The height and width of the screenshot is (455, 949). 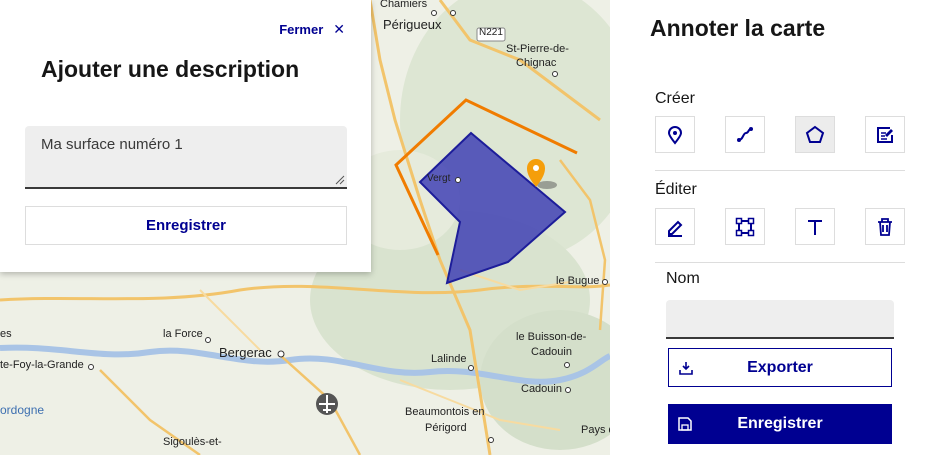 What do you see at coordinates (6, 334) in the screenshot?
I see `place-label: es` at bounding box center [6, 334].